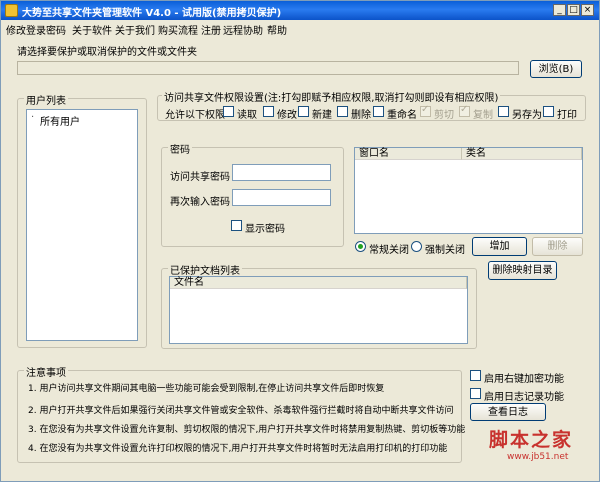  What do you see at coordinates (548, 111) in the screenshot?
I see `perm-print-checkbox` at bounding box center [548, 111].